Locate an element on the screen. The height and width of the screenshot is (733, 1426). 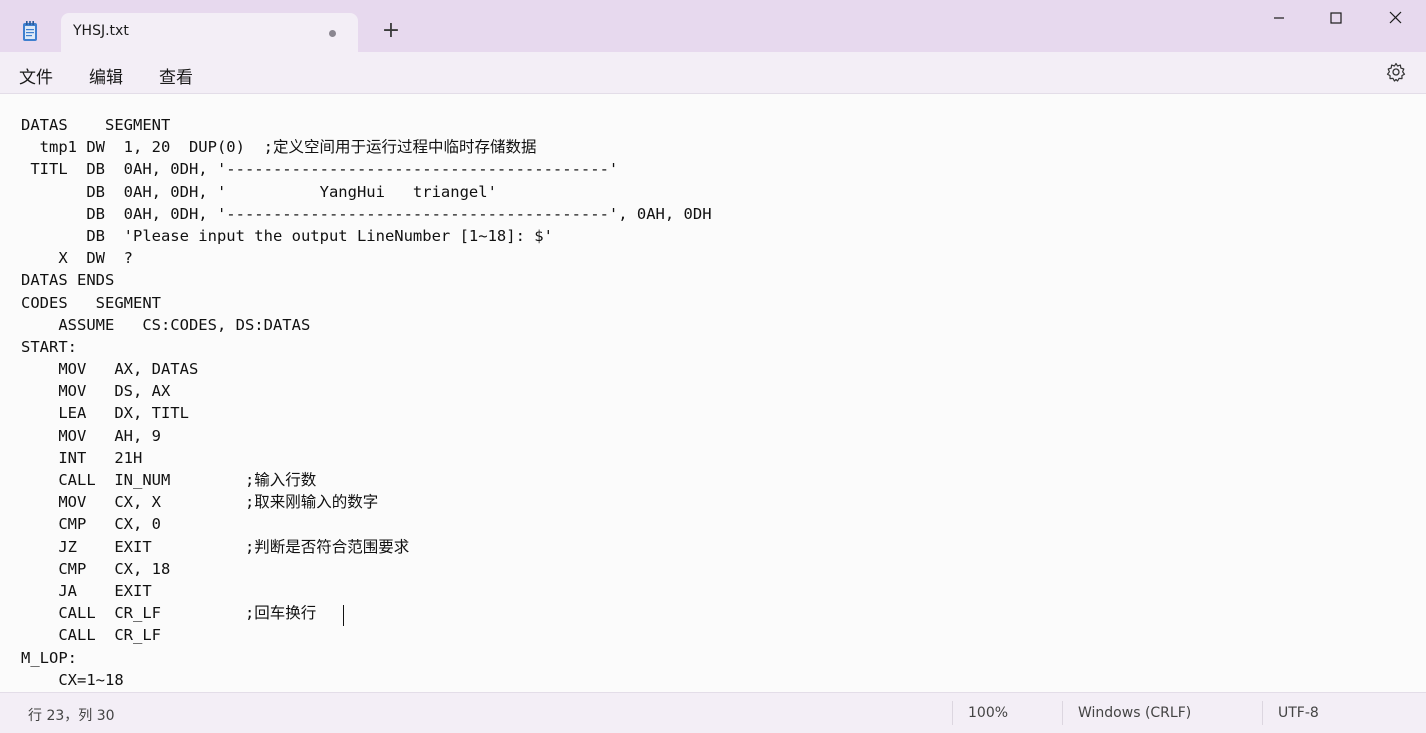
code-line: INT 21H is located at coordinates (82, 457).